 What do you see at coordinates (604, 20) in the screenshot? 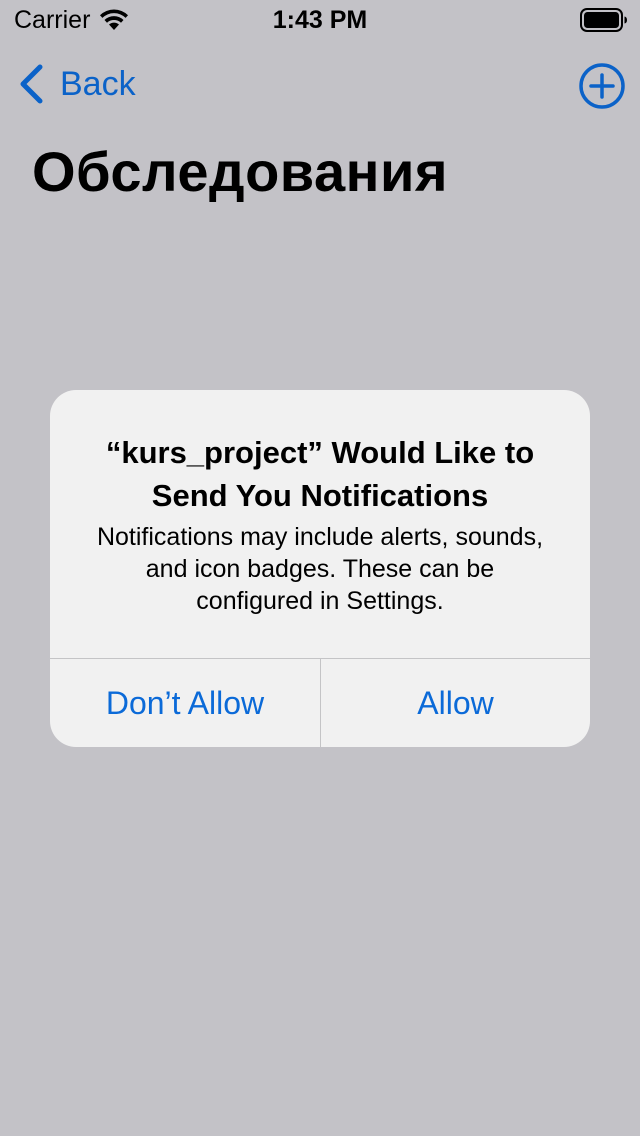
I see `battery-icon` at bounding box center [604, 20].